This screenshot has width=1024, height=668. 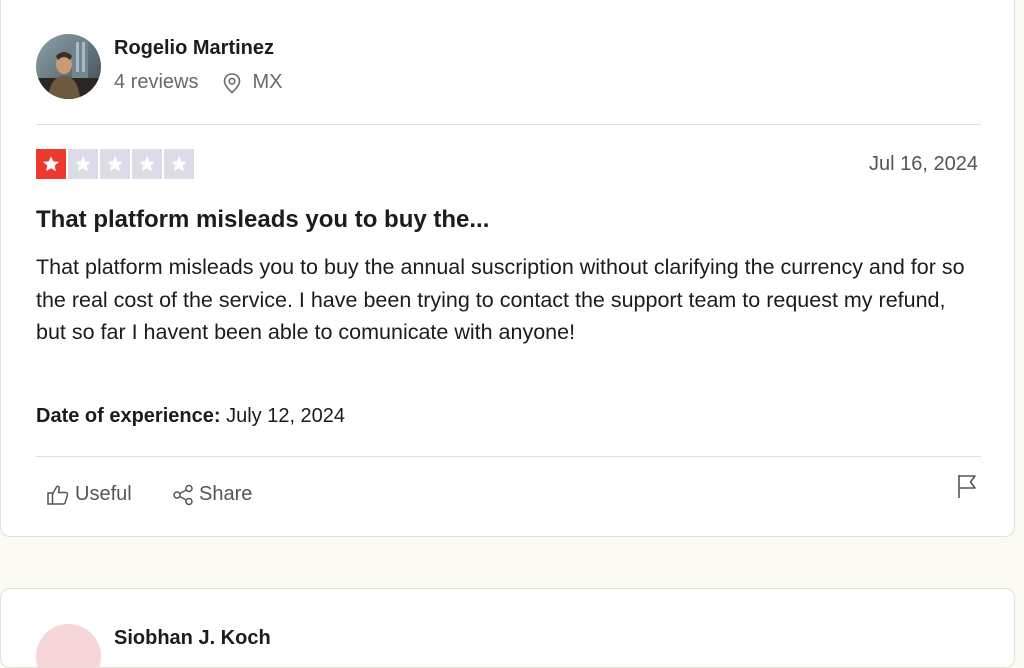 What do you see at coordinates (267, 82) in the screenshot?
I see `author-location: MX` at bounding box center [267, 82].